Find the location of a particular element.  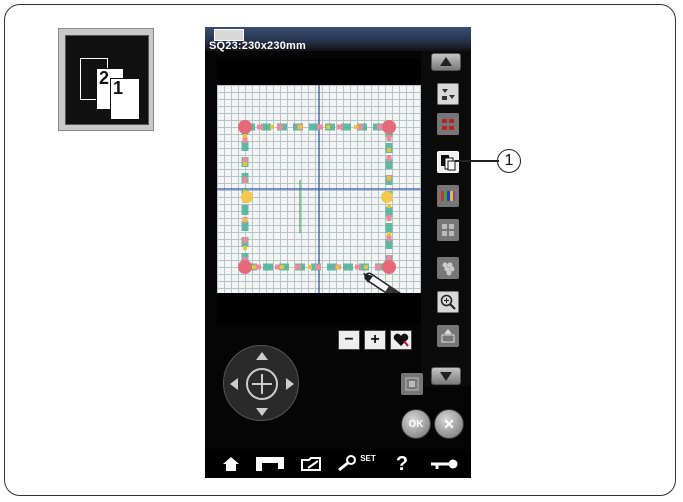

page-order-button is located at coordinates (448, 162).